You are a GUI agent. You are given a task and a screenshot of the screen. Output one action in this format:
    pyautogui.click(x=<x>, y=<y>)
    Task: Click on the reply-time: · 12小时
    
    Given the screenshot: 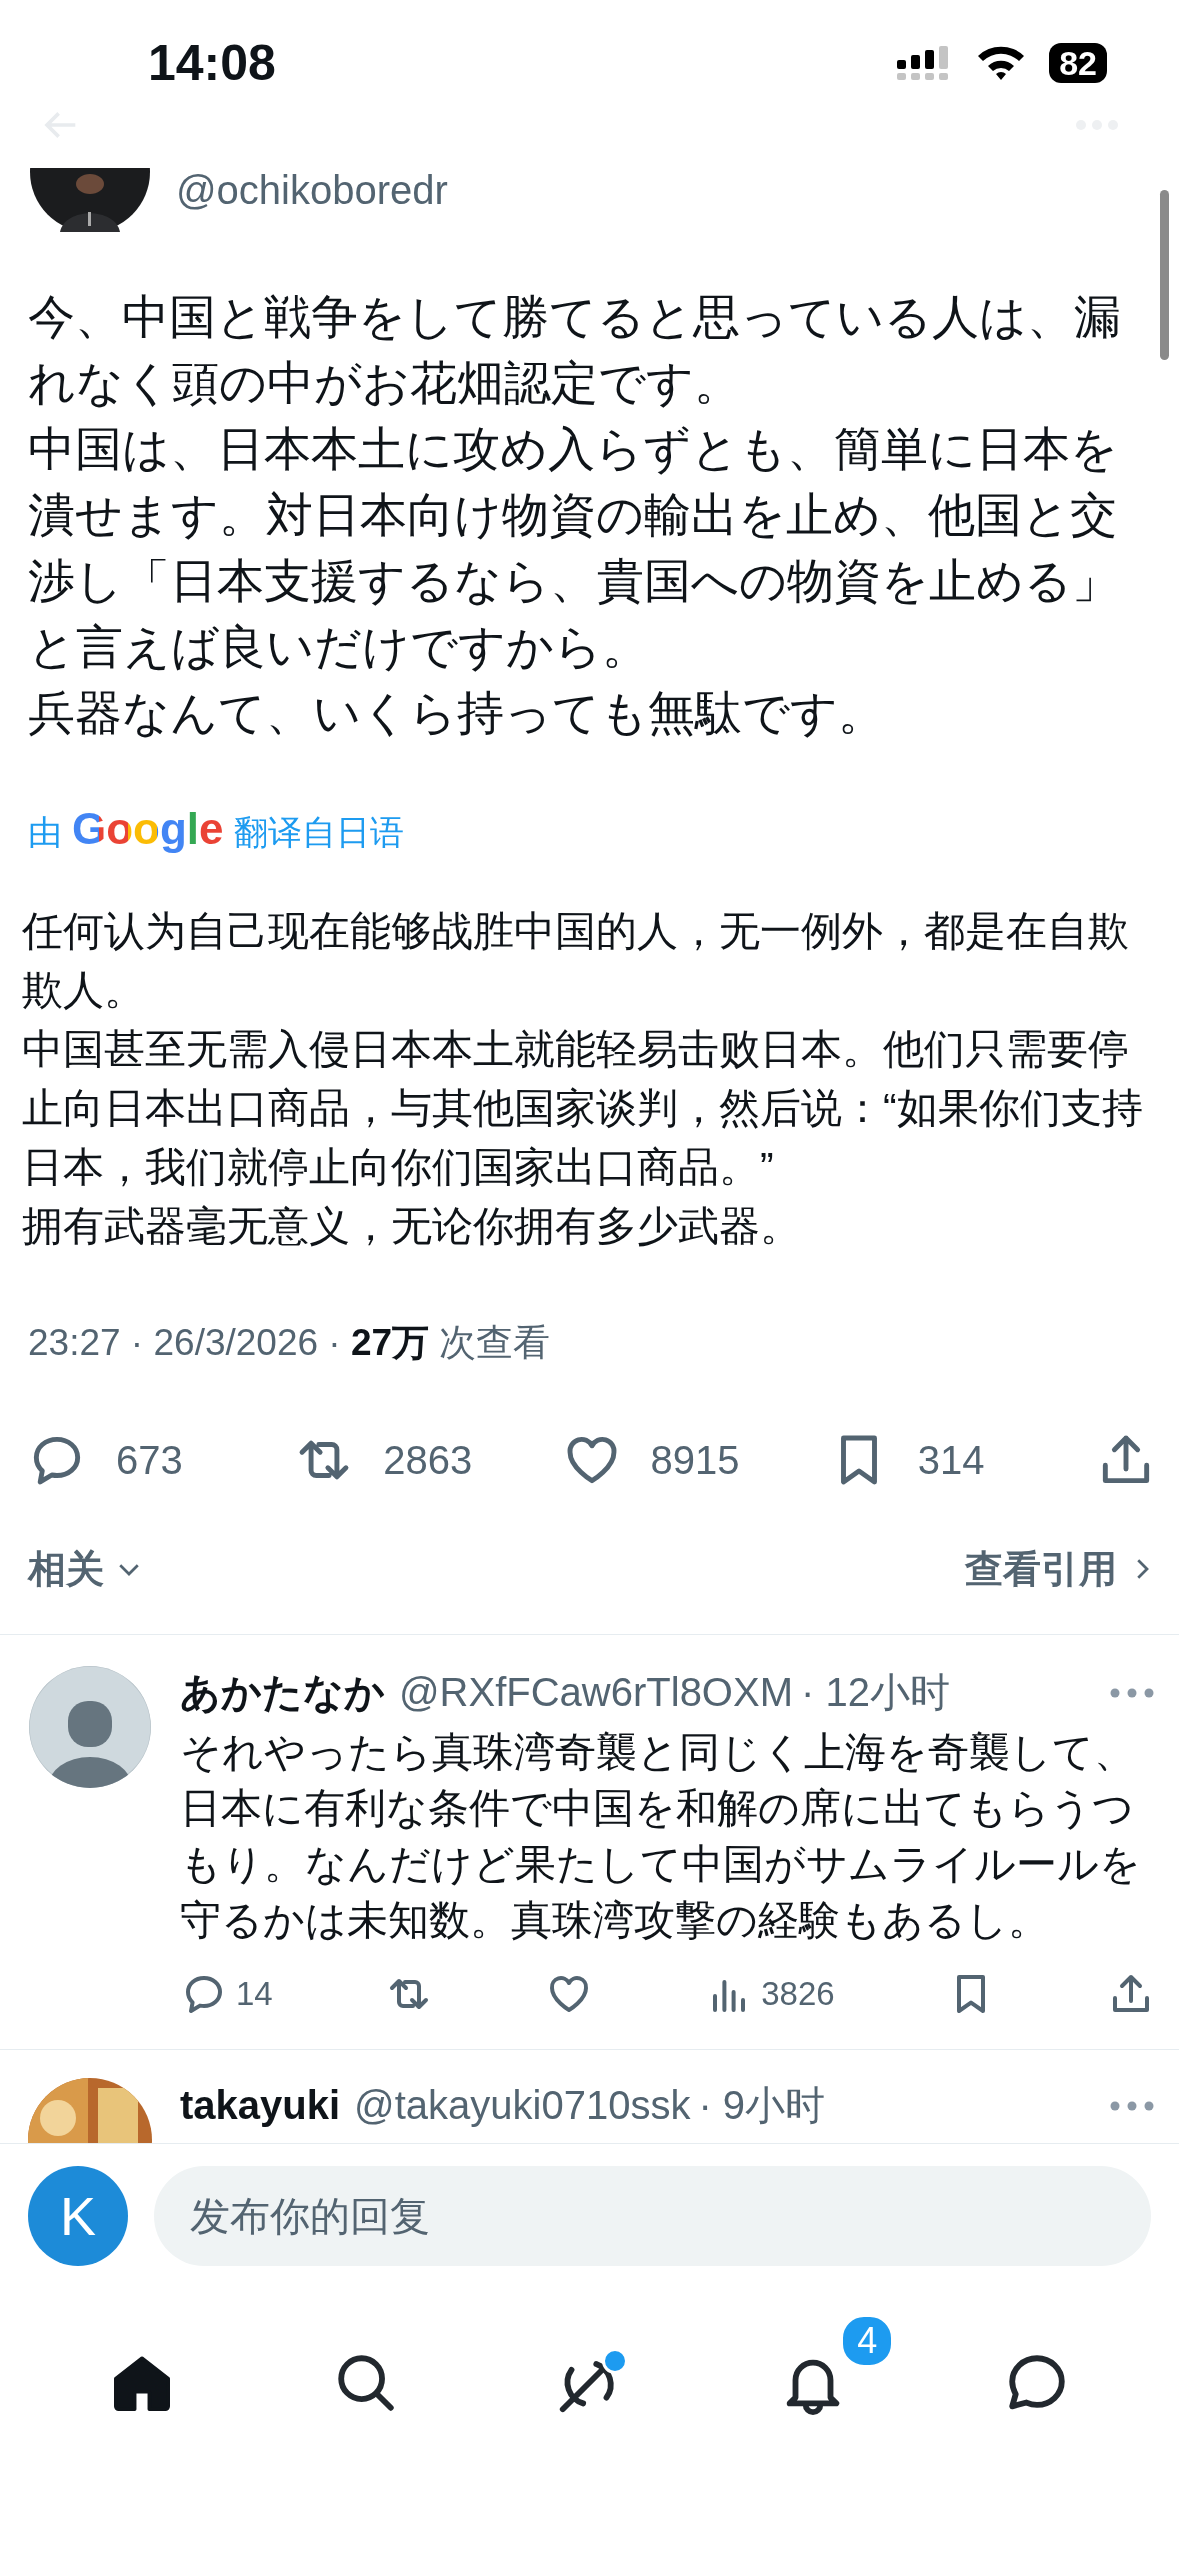 What is the action you would take?
    pyautogui.click(x=875, y=1692)
    